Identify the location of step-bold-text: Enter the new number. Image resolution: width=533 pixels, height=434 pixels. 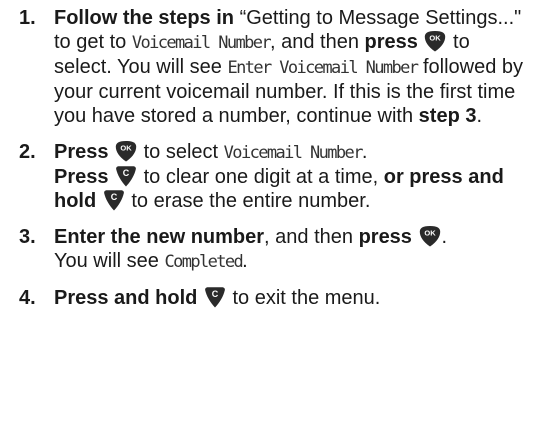
(159, 237).